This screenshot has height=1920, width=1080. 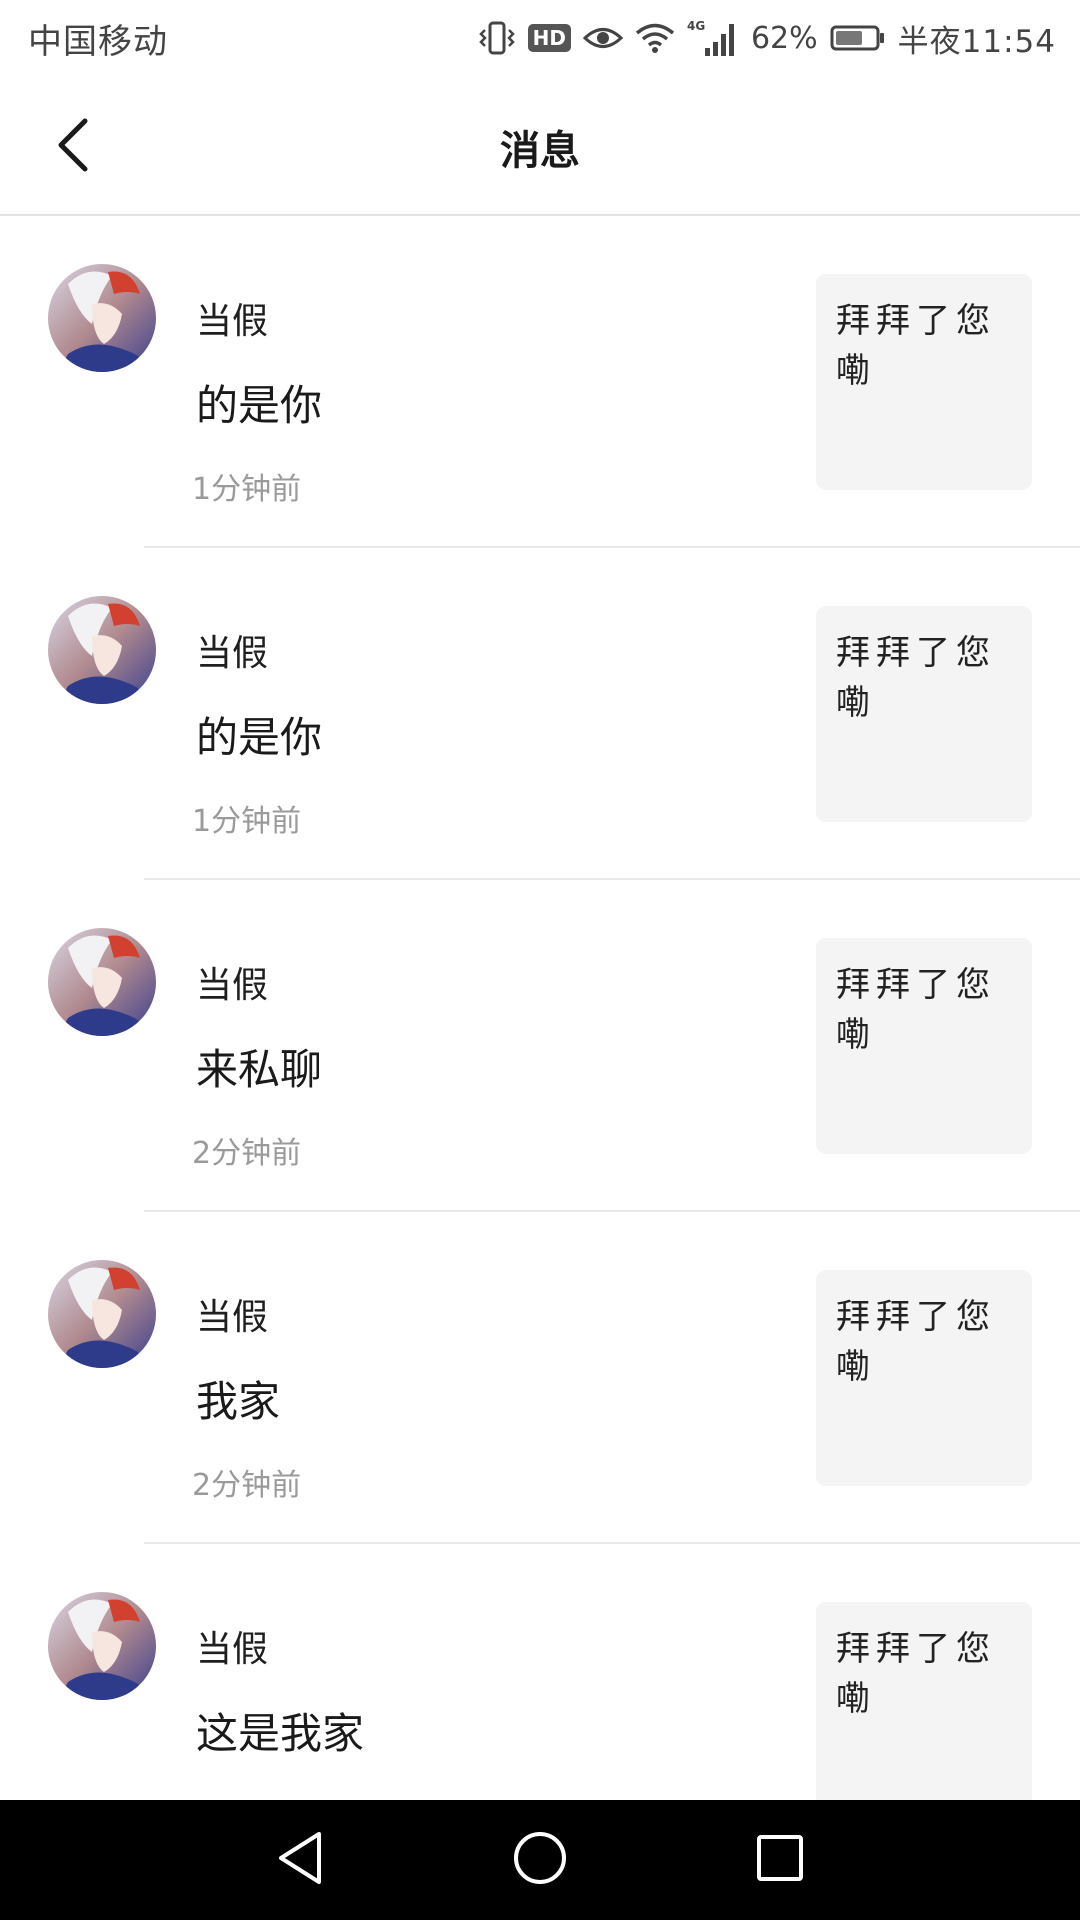 What do you see at coordinates (696, 26) in the screenshot?
I see `network-type-label: 4G` at bounding box center [696, 26].